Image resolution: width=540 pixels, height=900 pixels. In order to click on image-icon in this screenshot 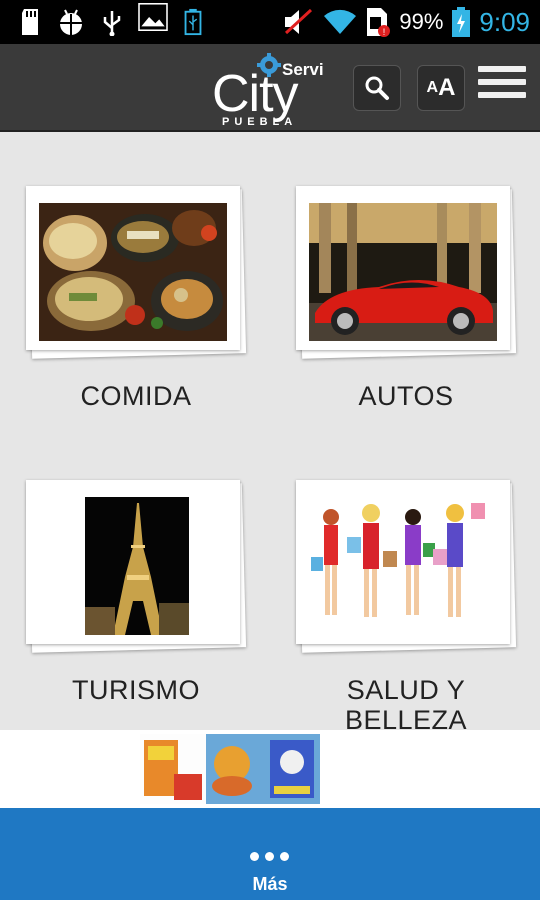, I will do `click(153, 17)`.